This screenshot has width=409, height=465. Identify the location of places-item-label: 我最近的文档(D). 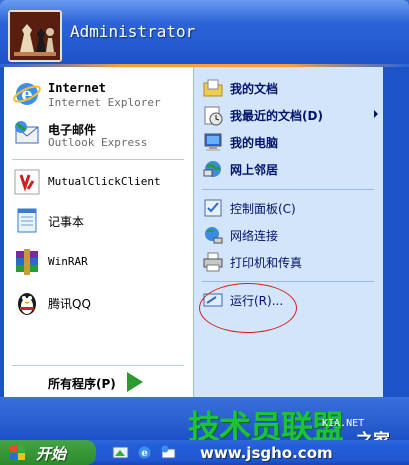
(276, 116).